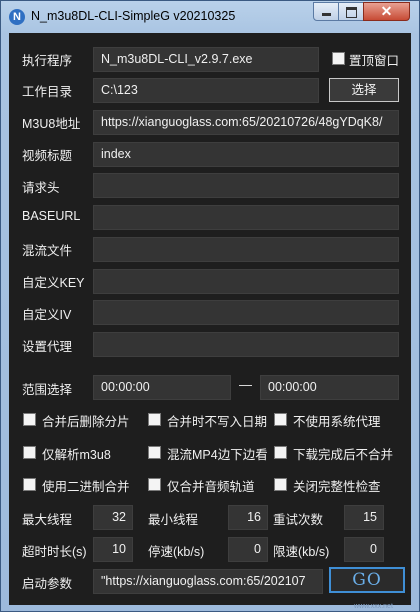 The image size is (420, 612). What do you see at coordinates (47, 156) in the screenshot?
I see `title-label: 视频标题` at bounding box center [47, 156].